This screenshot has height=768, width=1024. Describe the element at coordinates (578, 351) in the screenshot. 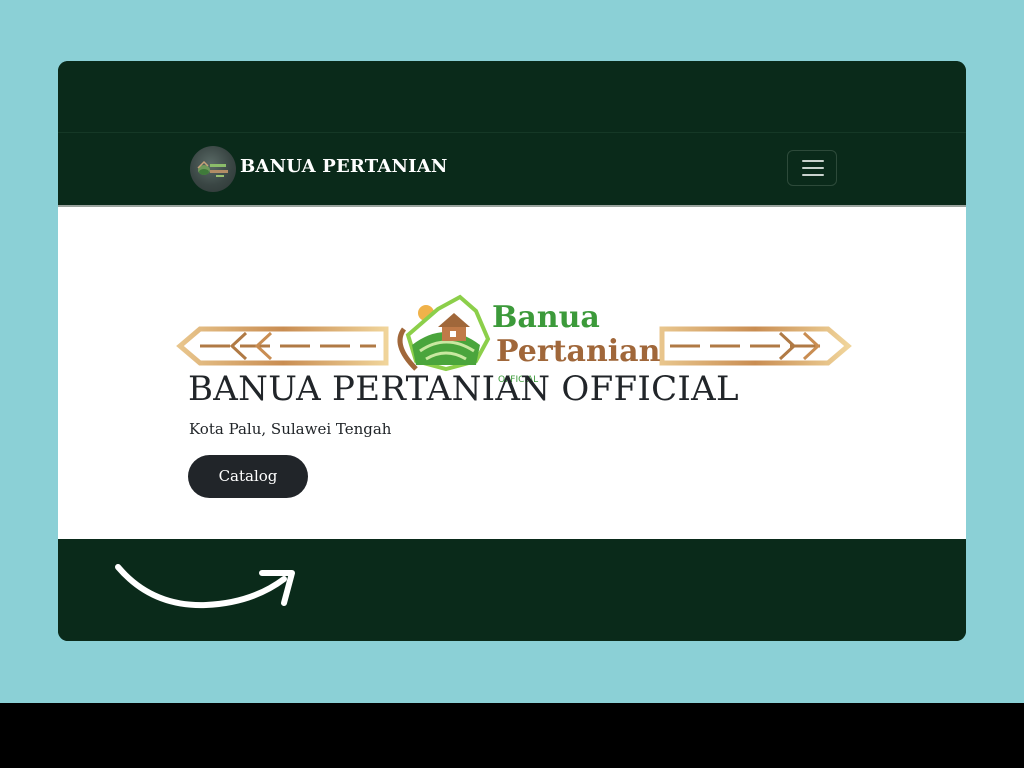

I see `logo-text-pertanian: Pertanian` at that location.